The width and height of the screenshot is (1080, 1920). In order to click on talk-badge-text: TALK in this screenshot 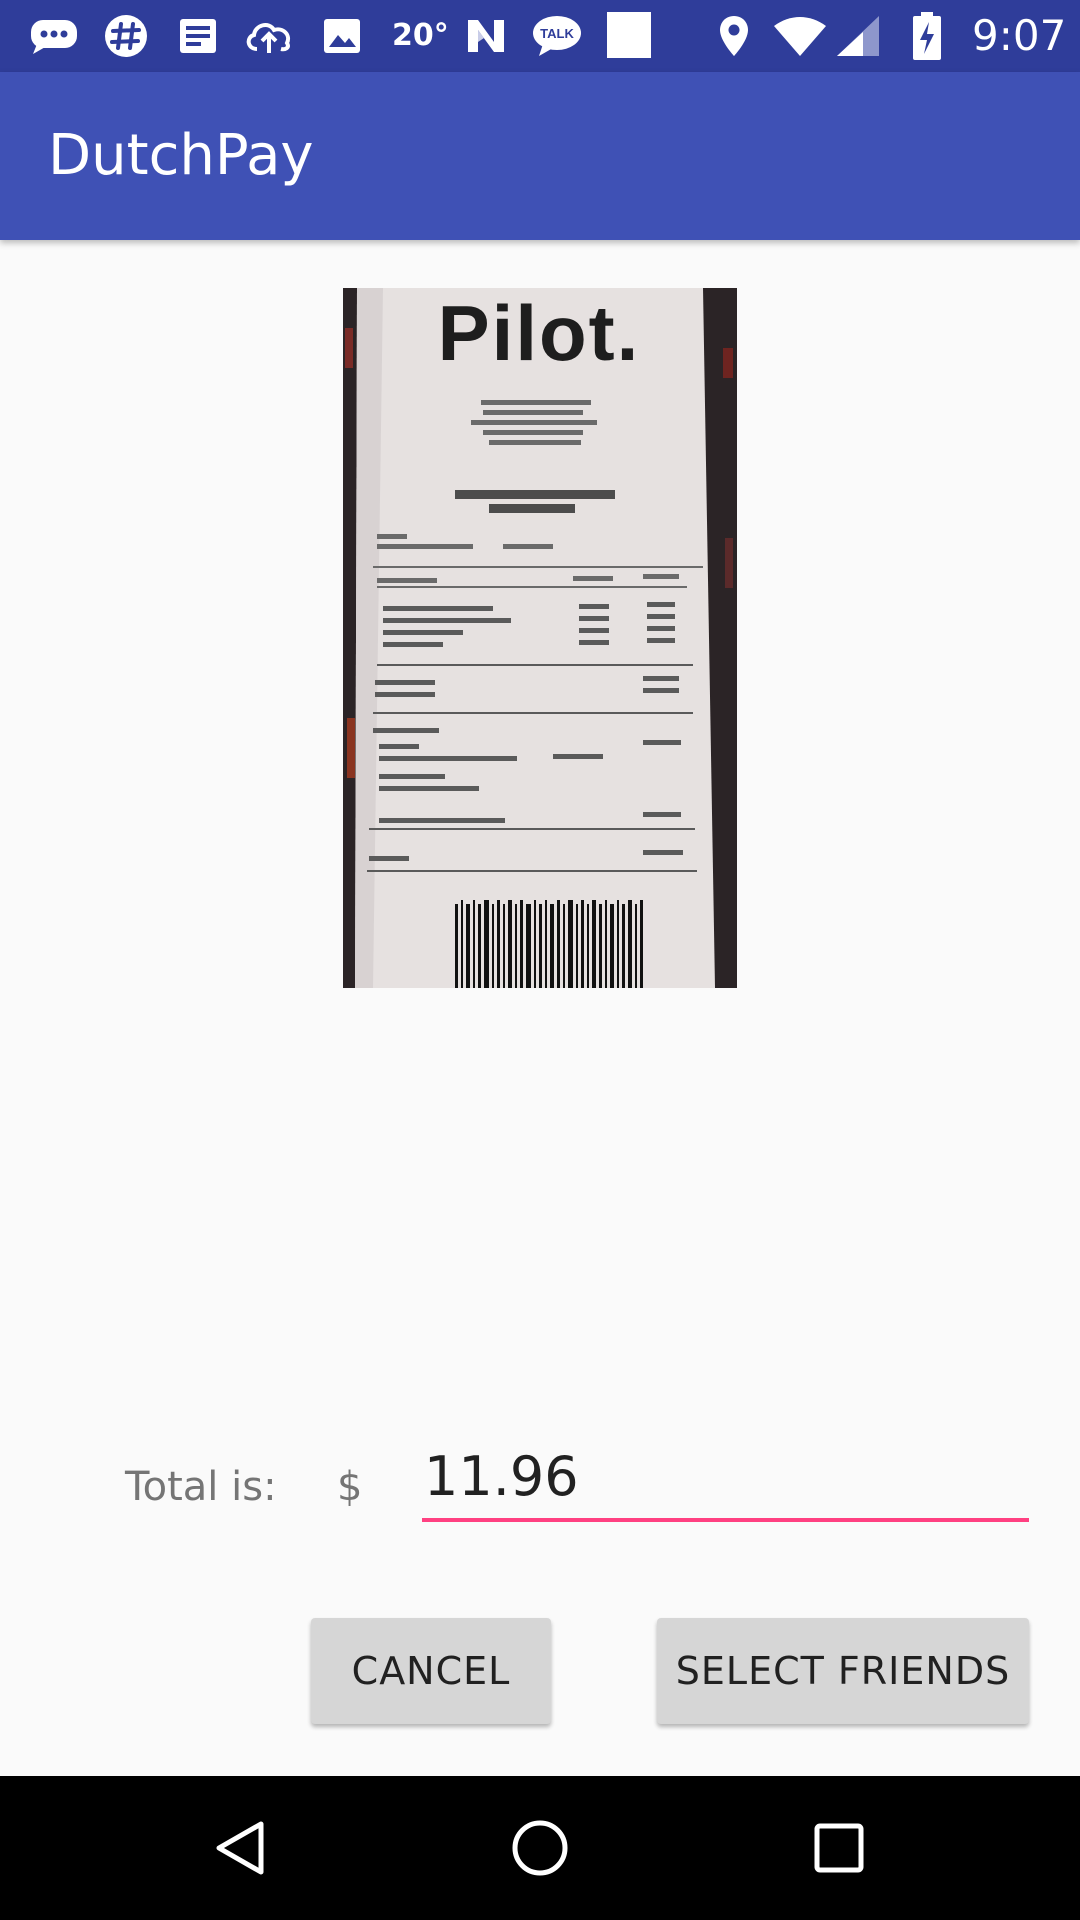, I will do `click(557, 33)`.